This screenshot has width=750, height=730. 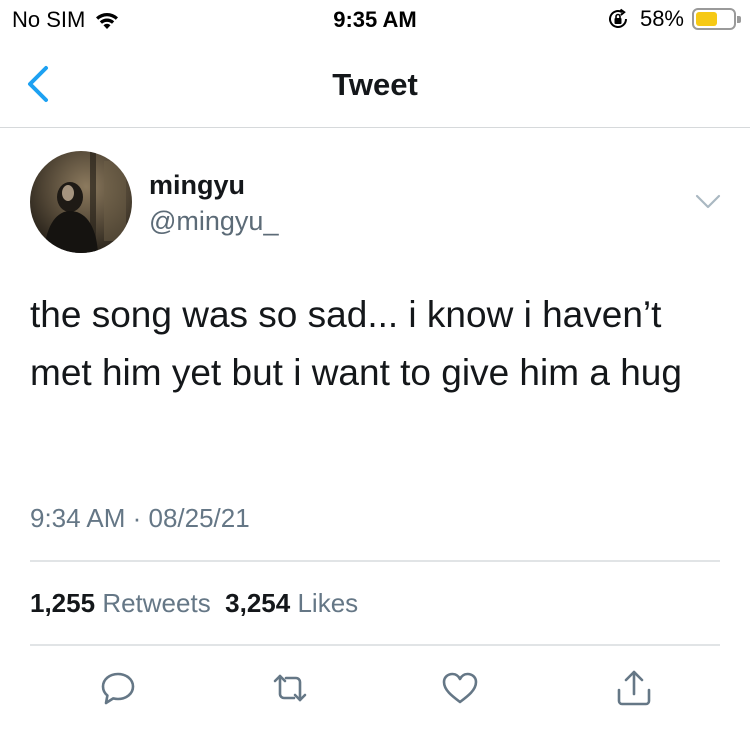 What do you see at coordinates (739, 19) in the screenshot?
I see `battery-cap` at bounding box center [739, 19].